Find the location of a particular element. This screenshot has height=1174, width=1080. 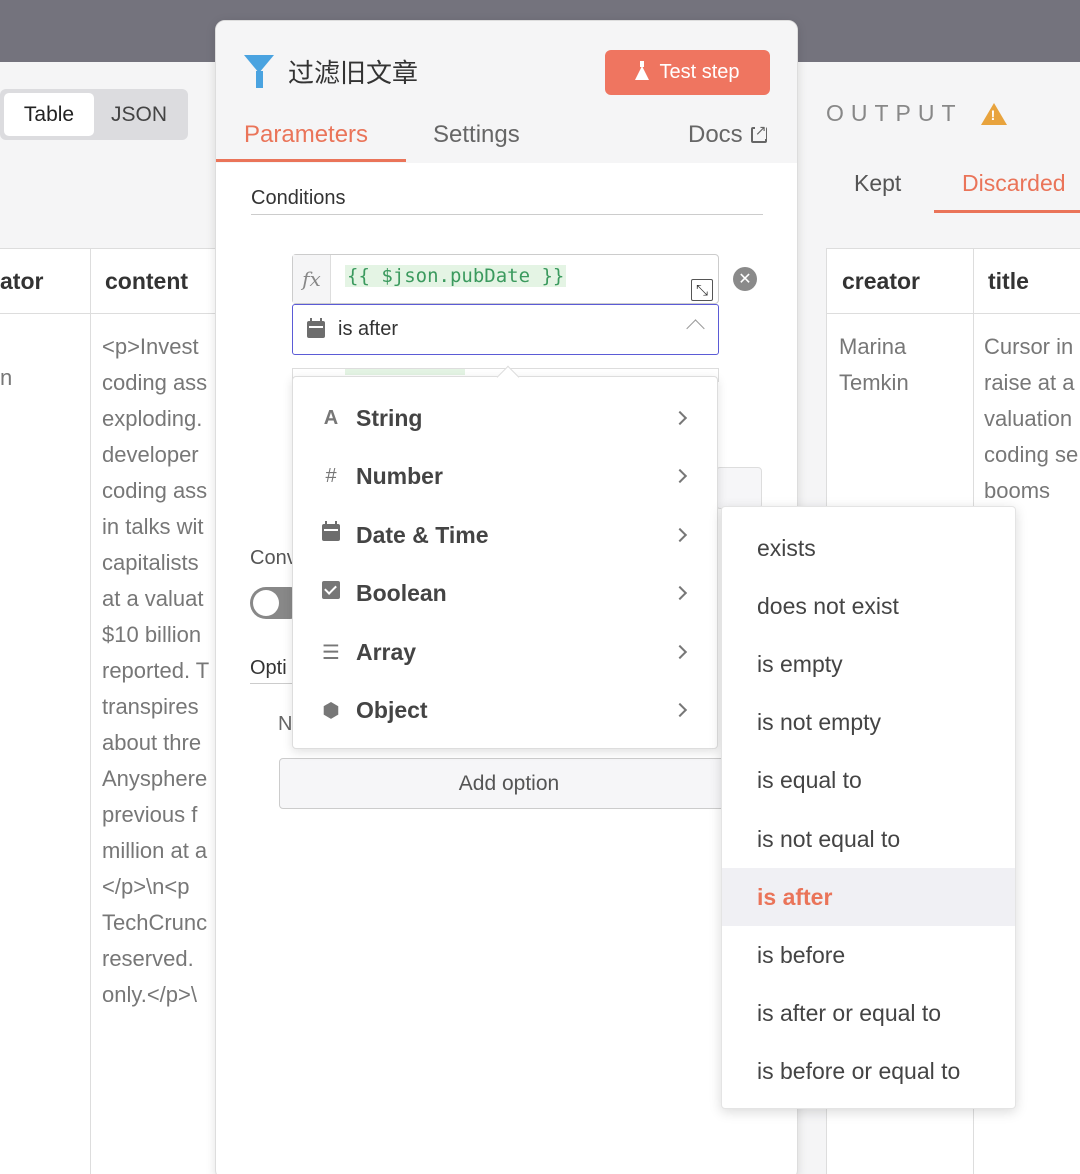

operator-option: is not equal to is located at coordinates (868, 839).